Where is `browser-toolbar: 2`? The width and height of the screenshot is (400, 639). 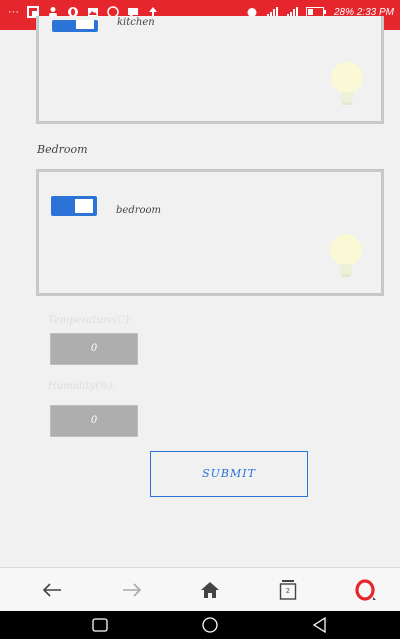 browser-toolbar: 2 is located at coordinates (200, 589).